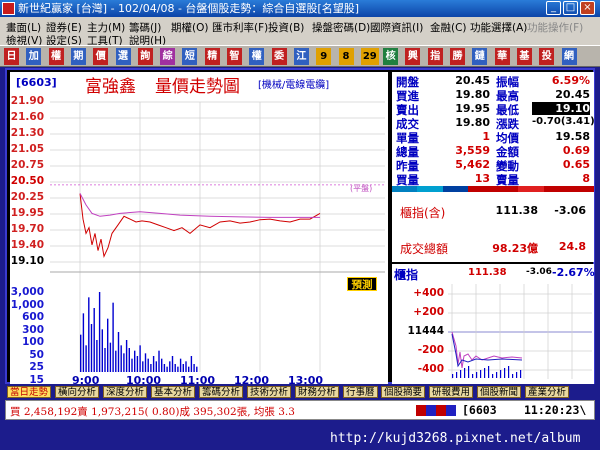 The height and width of the screenshot is (450, 600). Describe the element at coordinates (515, 248) in the screenshot. I see `total-amount-value: 98.23億` at that location.